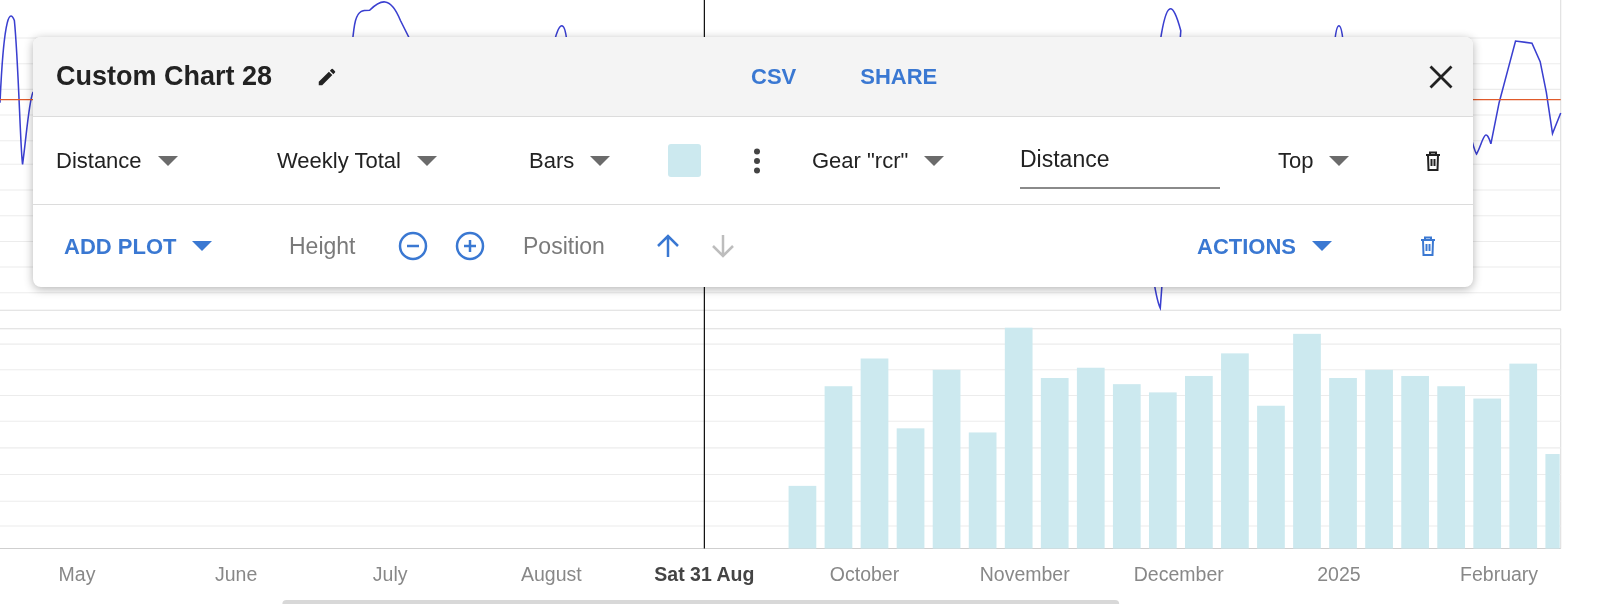 The width and height of the screenshot is (1610, 604). I want to click on bar, so click(802, 517).